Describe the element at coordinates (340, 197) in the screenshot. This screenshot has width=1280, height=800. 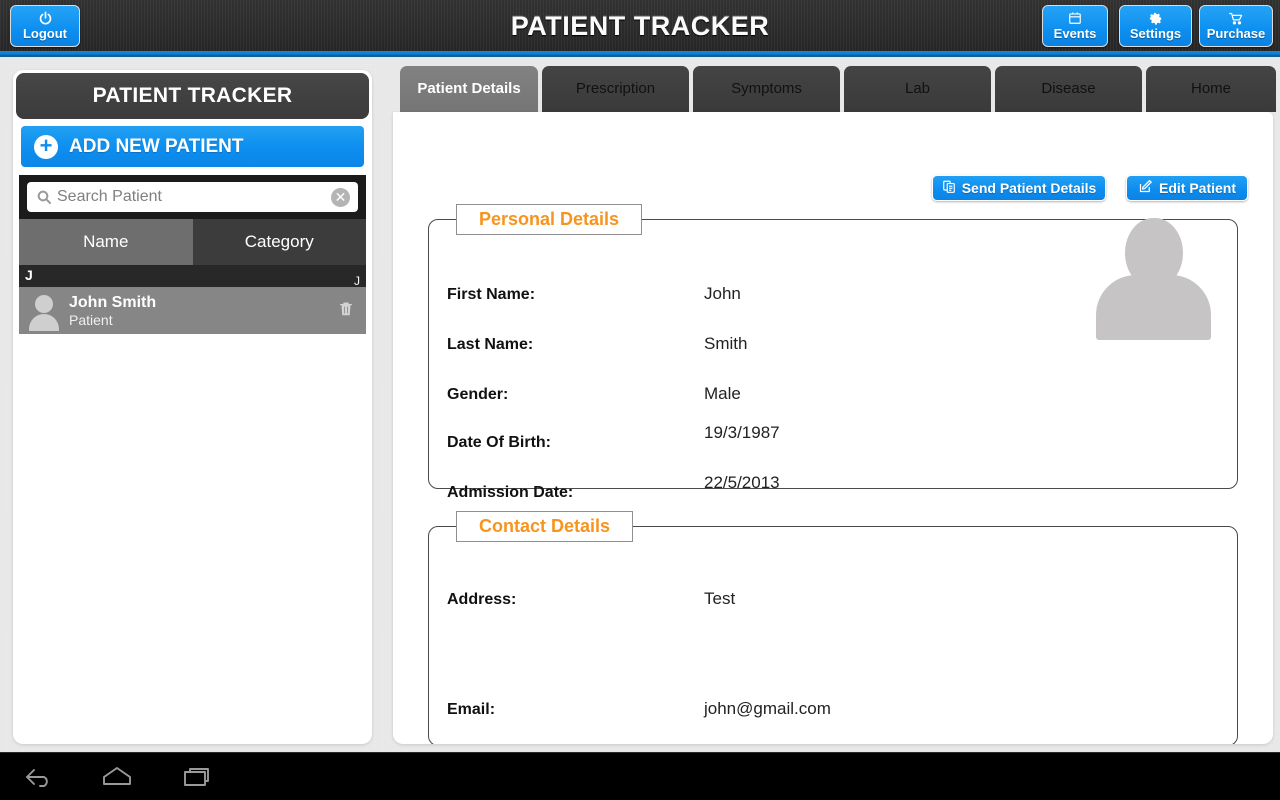
I see `clear-search-icon: ✕` at that location.